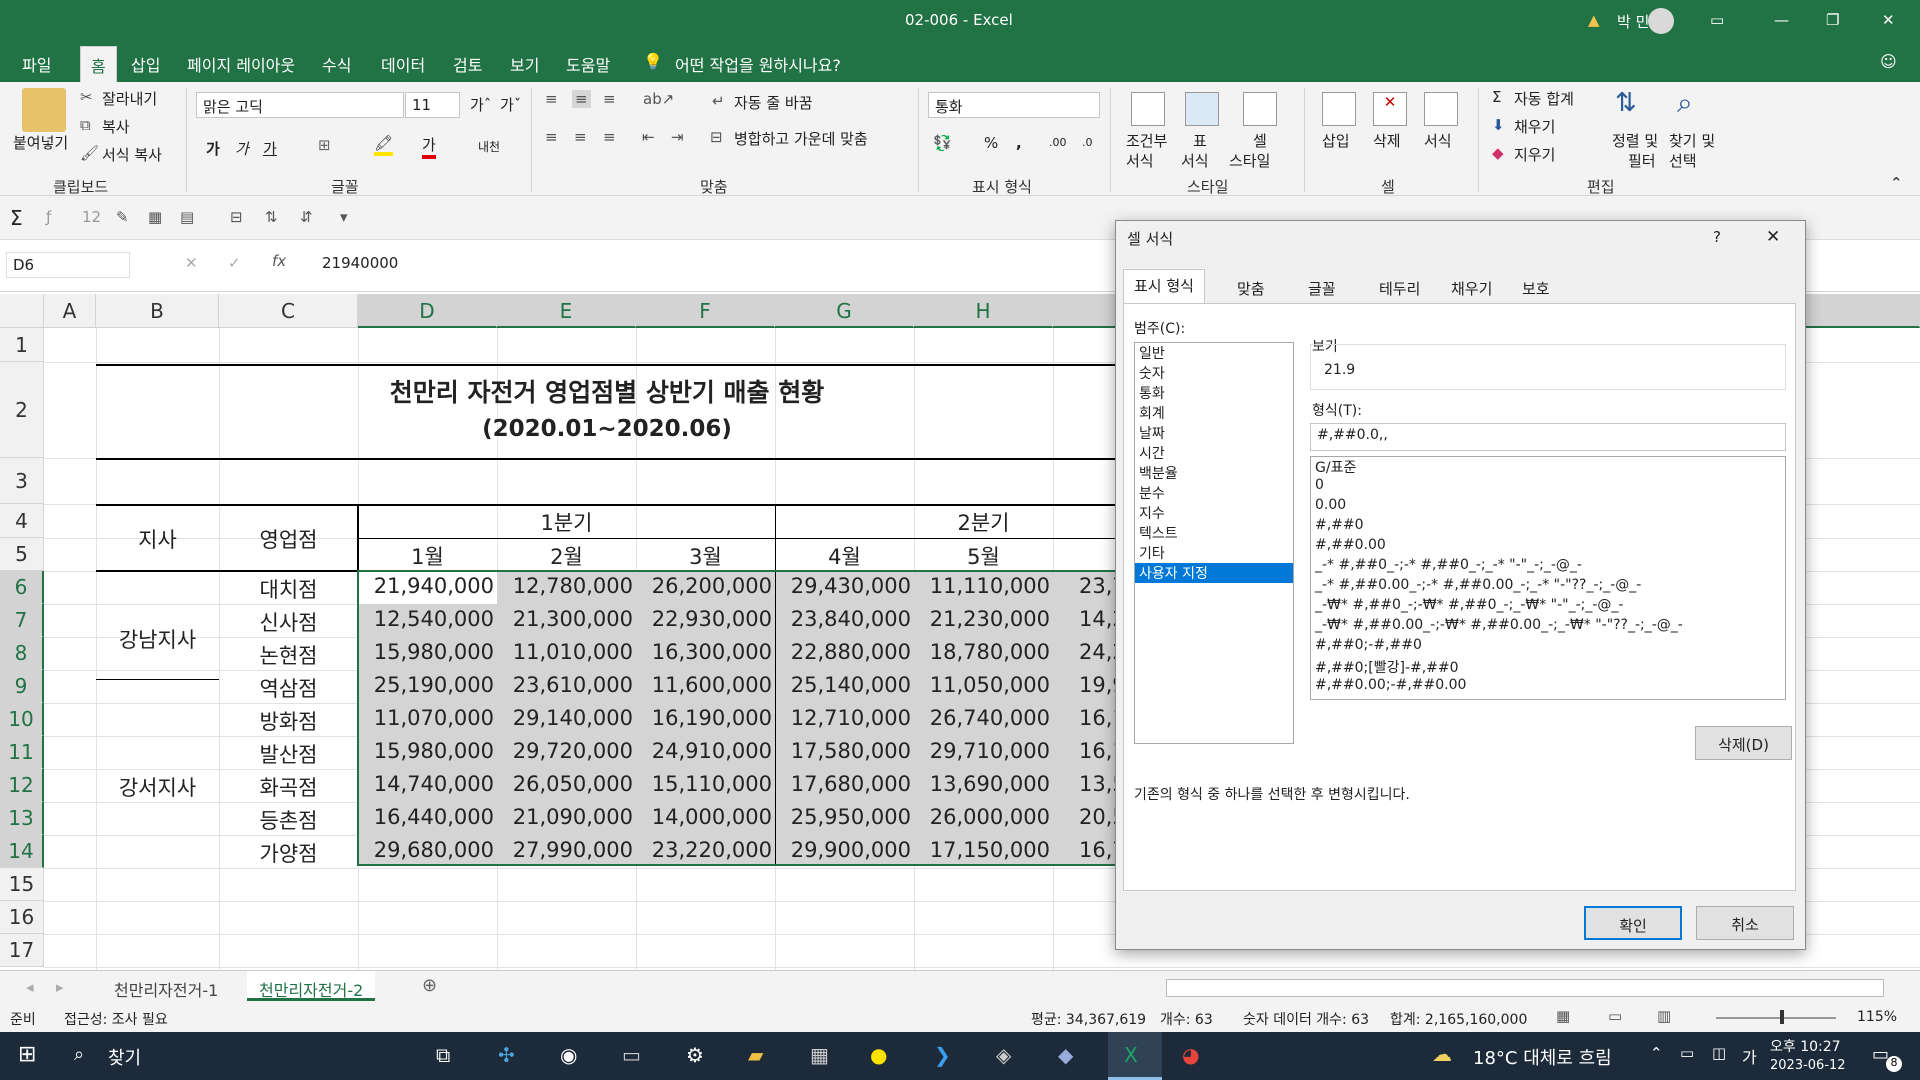 The width and height of the screenshot is (1920, 1080). I want to click on search-icon: ⌕, so click(79, 1054).